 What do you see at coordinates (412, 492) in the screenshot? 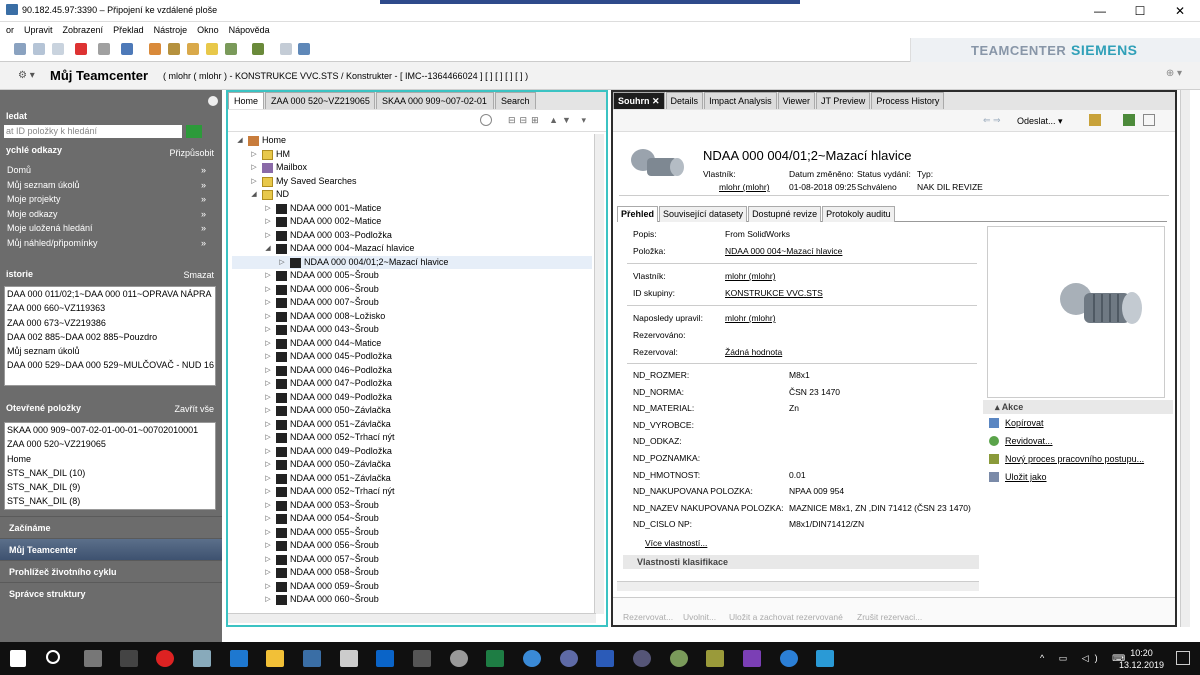
I see `tree-node: ▷ NDAA 000 052~Trhací nýt` at bounding box center [412, 492].